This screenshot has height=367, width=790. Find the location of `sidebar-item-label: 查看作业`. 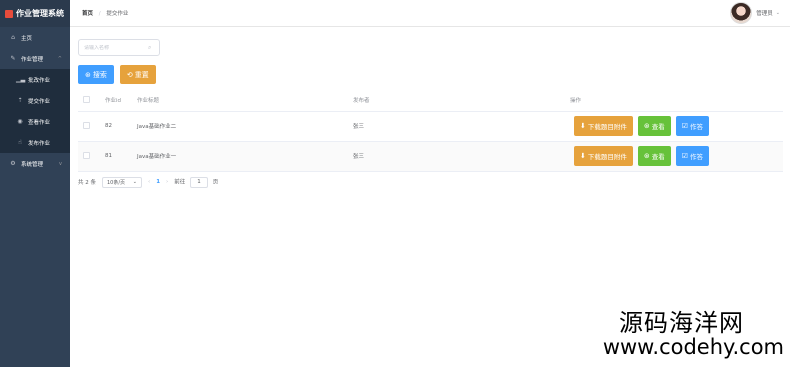

sidebar-item-label: 查看作业 is located at coordinates (39, 122).